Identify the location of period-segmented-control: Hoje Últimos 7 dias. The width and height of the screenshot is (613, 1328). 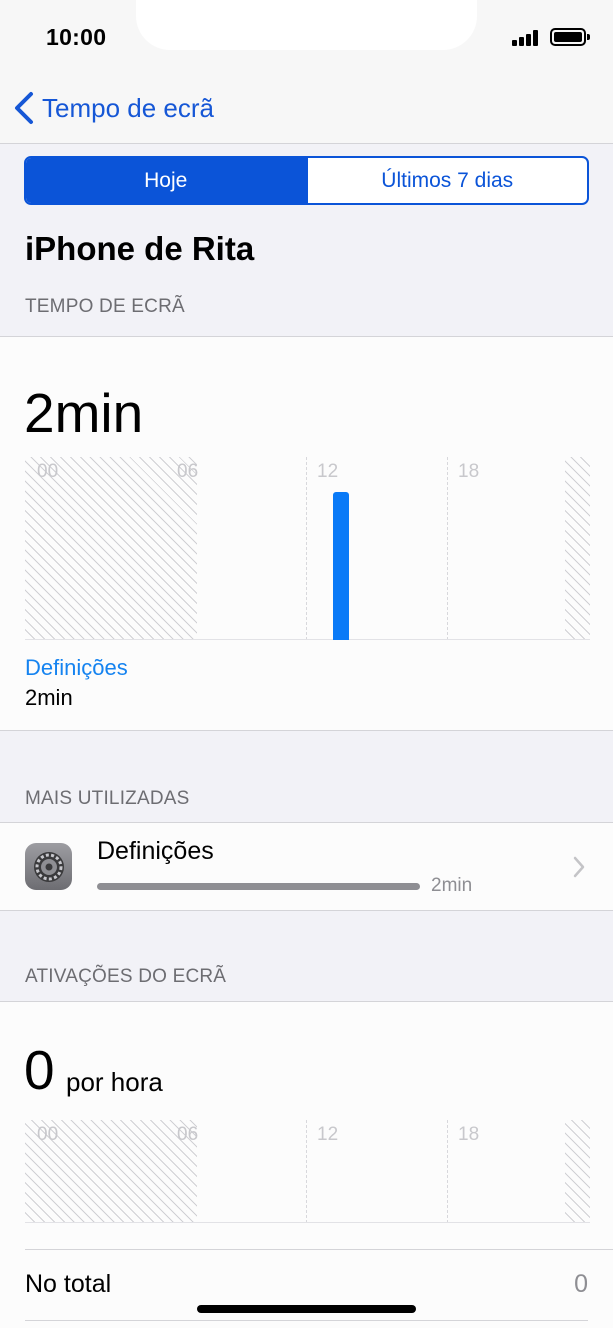
(306, 180).